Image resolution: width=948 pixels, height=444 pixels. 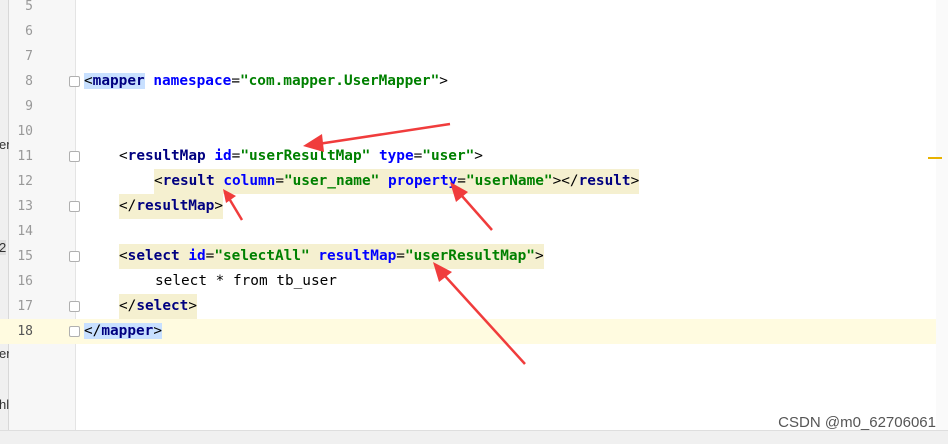 I want to click on arrow-to-result-map-id-head, so click(x=313, y=143).